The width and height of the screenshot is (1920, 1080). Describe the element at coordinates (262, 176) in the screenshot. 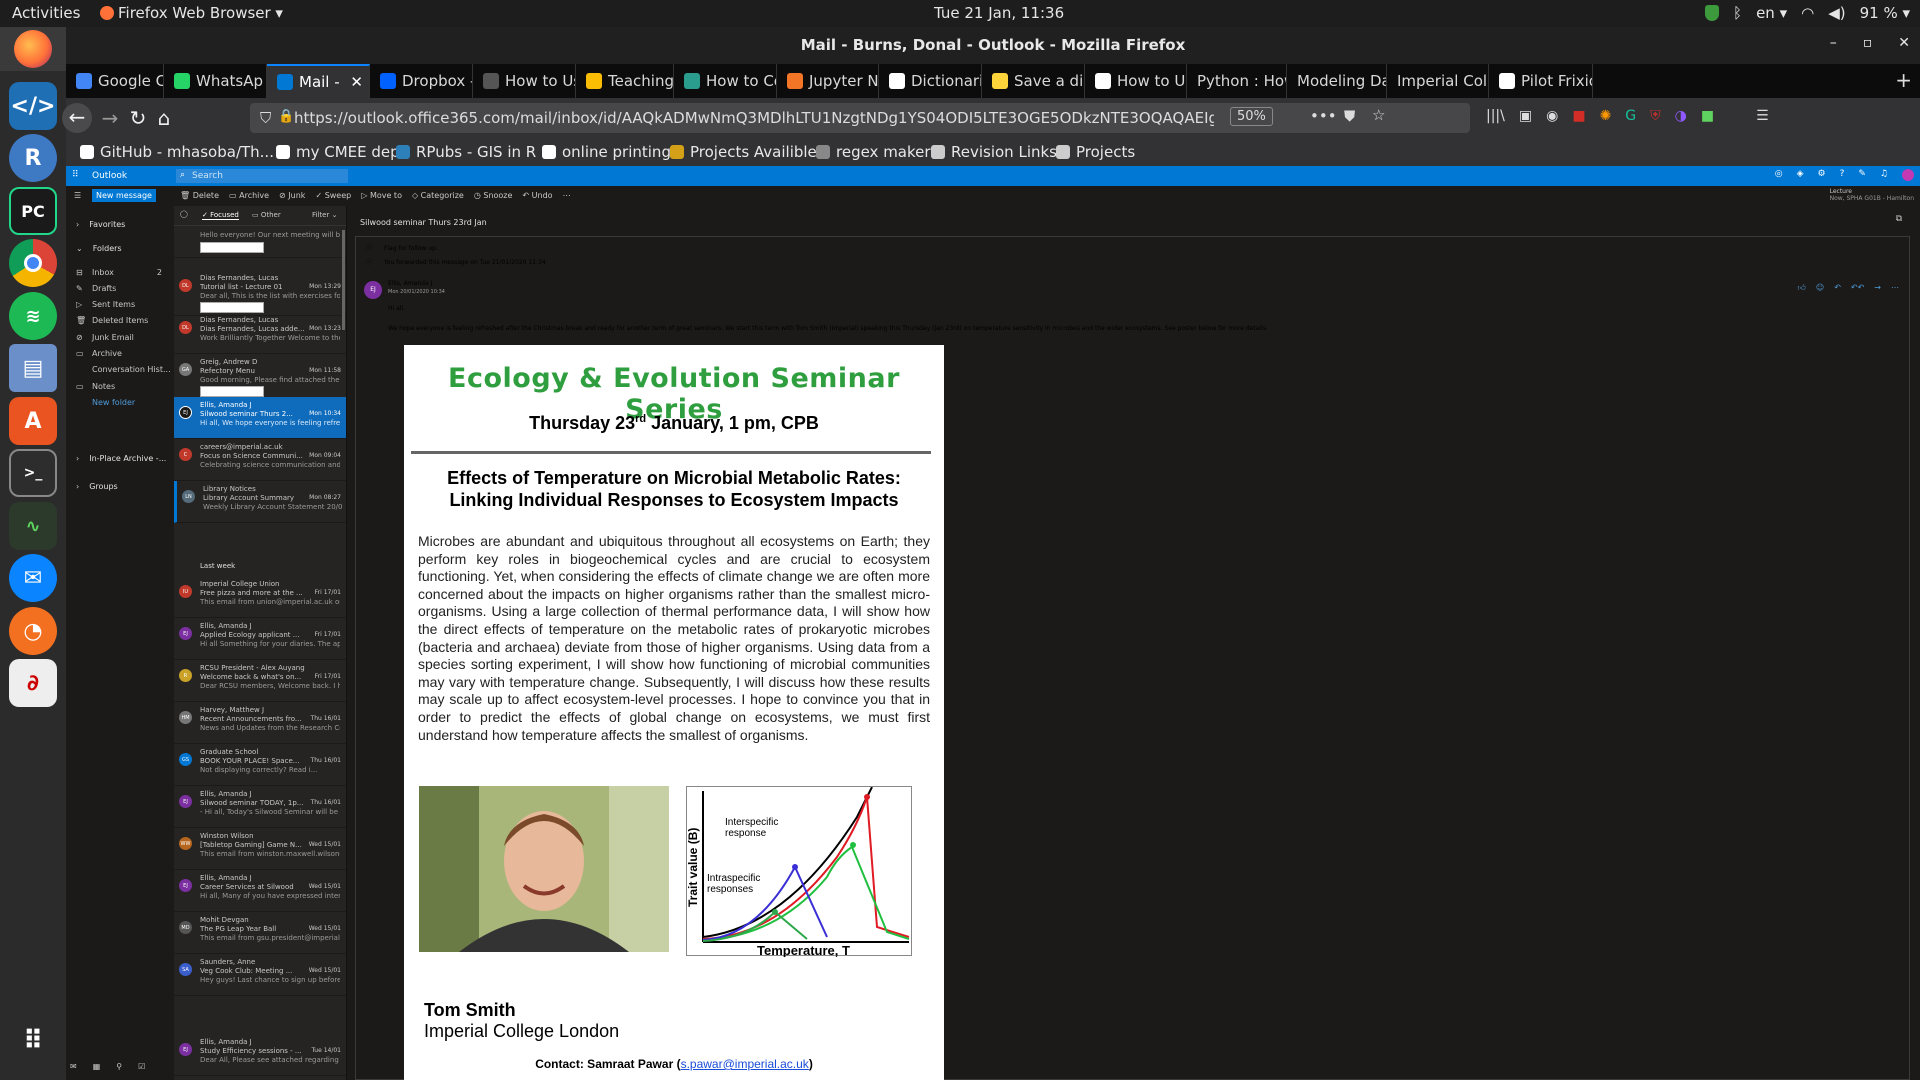

I see `search-box: ⌕ Search` at that location.